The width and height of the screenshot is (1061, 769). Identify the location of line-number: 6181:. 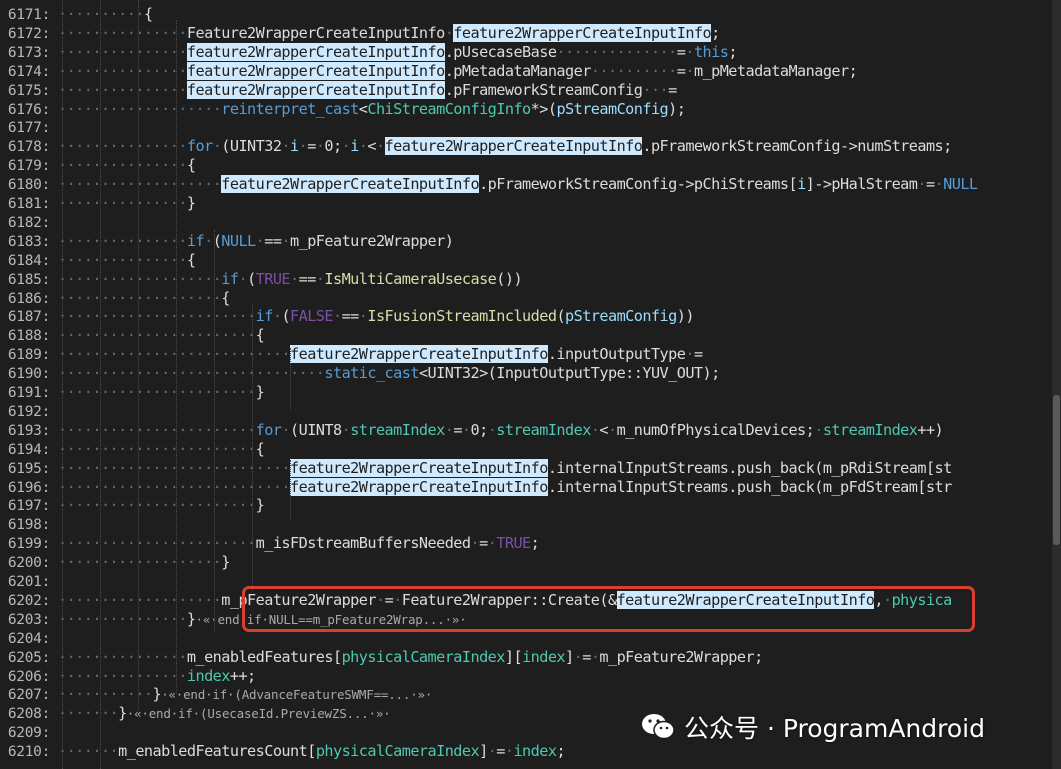
(28, 204).